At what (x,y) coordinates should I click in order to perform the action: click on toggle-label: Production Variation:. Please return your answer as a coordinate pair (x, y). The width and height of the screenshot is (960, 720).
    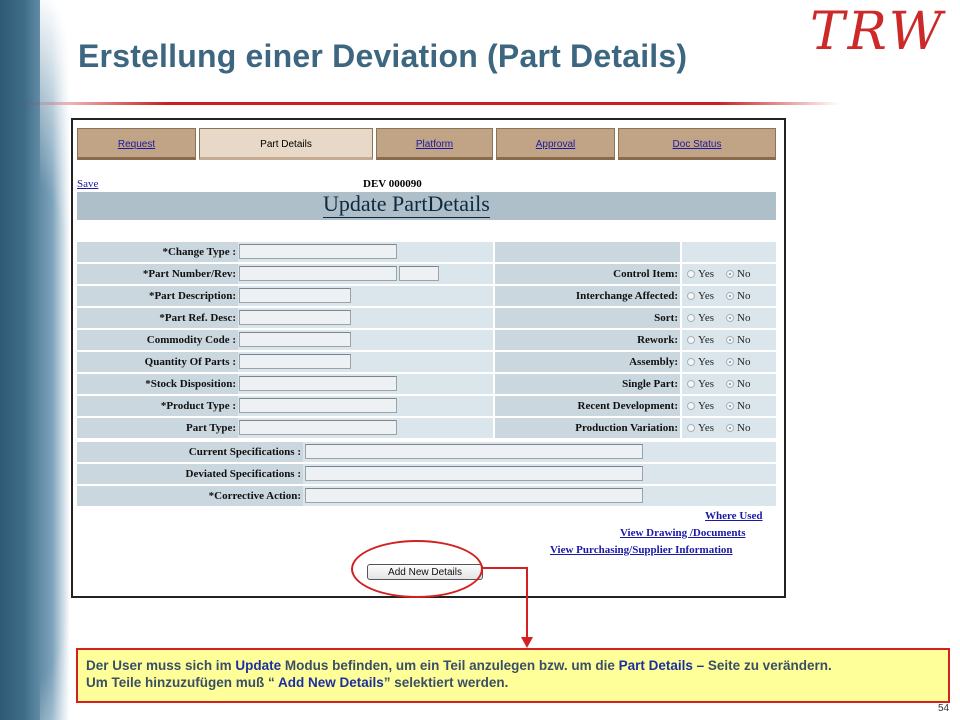
    Looking at the image, I should click on (587, 428).